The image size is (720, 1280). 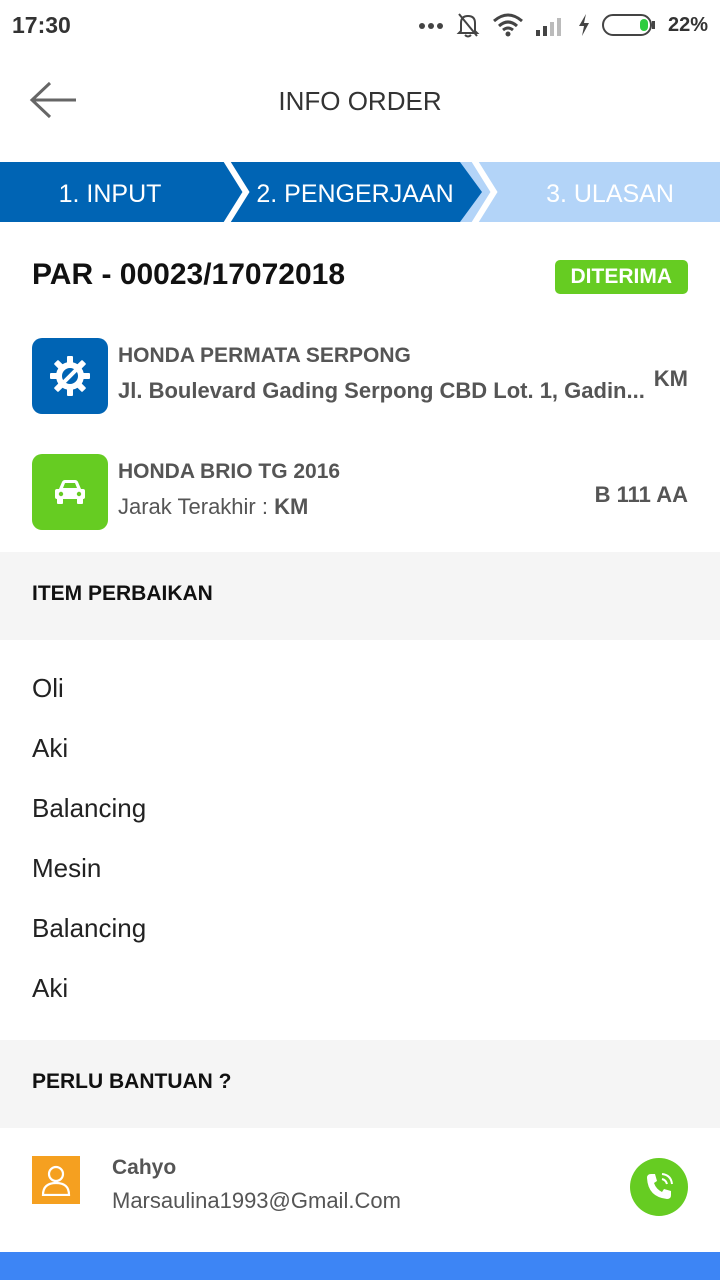 I want to click on last-distance-label: Jarak Terakhir :, so click(x=196, y=506).